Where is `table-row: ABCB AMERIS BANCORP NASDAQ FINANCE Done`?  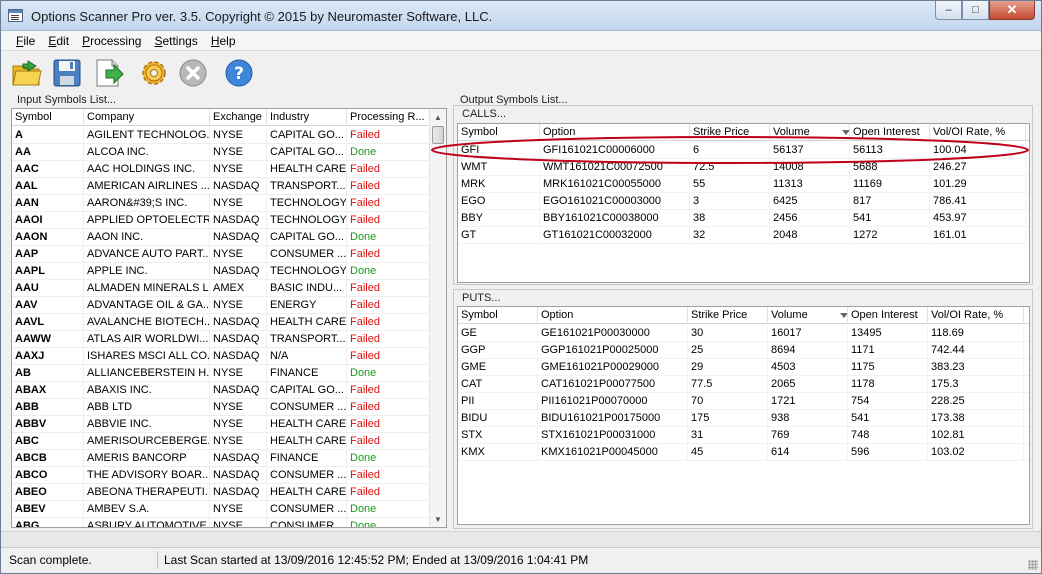 table-row: ABCB AMERIS BANCORP NASDAQ FINANCE Done is located at coordinates (221, 458).